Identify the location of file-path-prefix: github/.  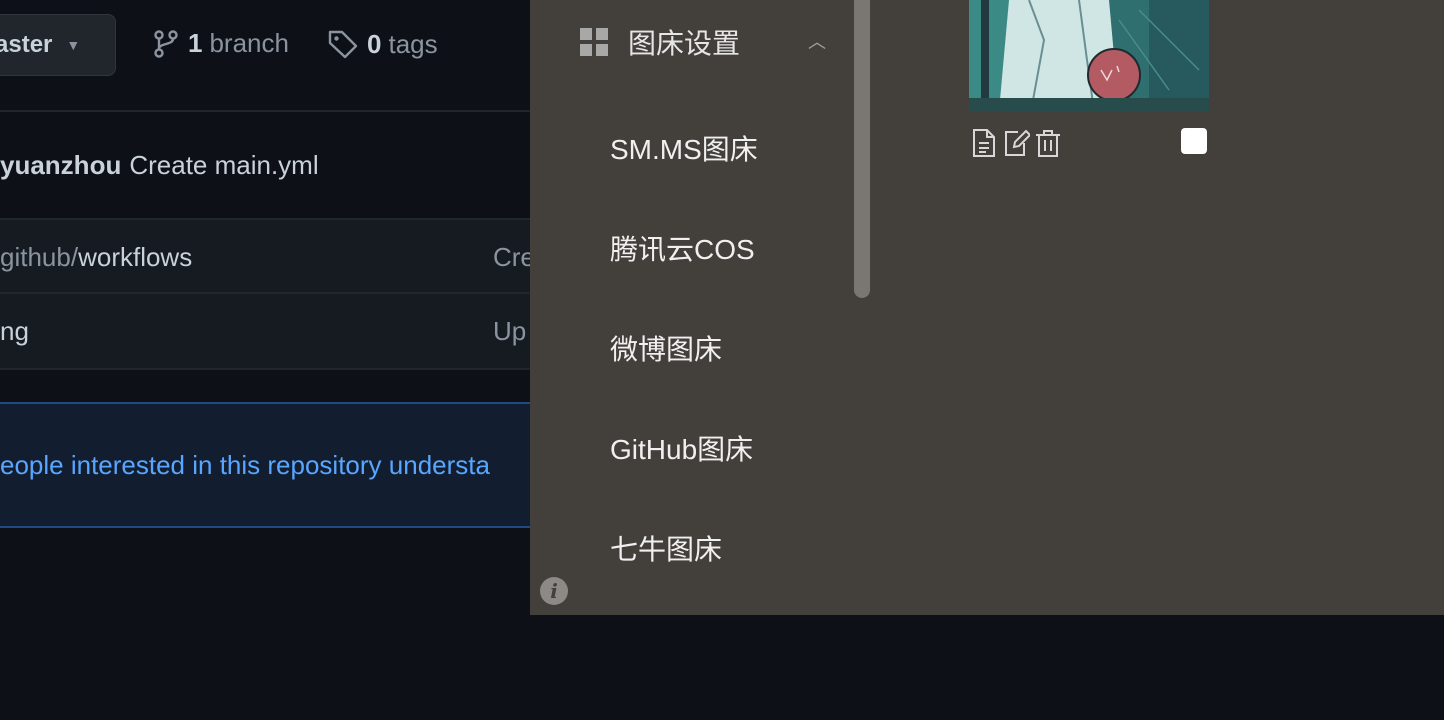
(39, 256).